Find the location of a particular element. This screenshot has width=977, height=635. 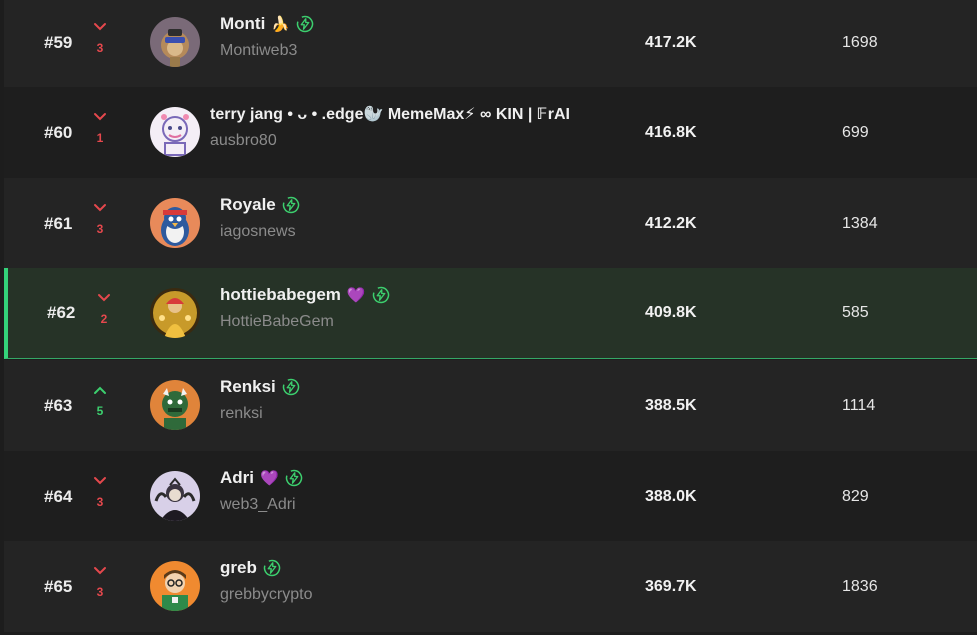

count-value: 1114 is located at coordinates (859, 405).